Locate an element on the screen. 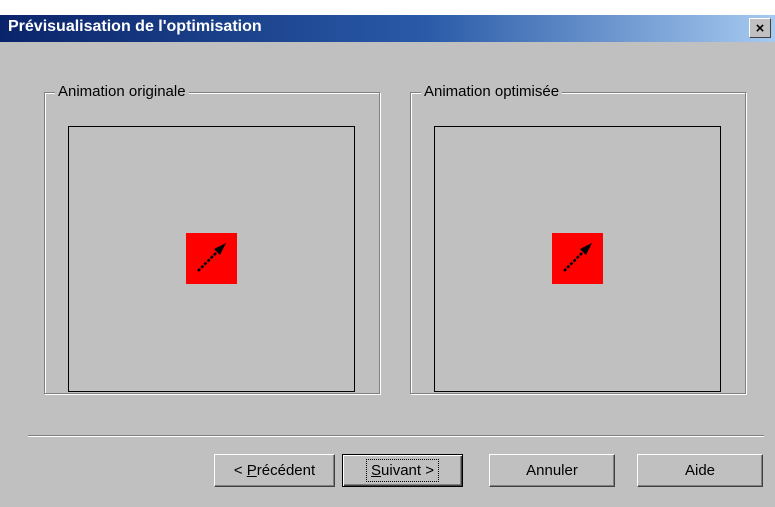  close-icon: × is located at coordinates (760, 28).